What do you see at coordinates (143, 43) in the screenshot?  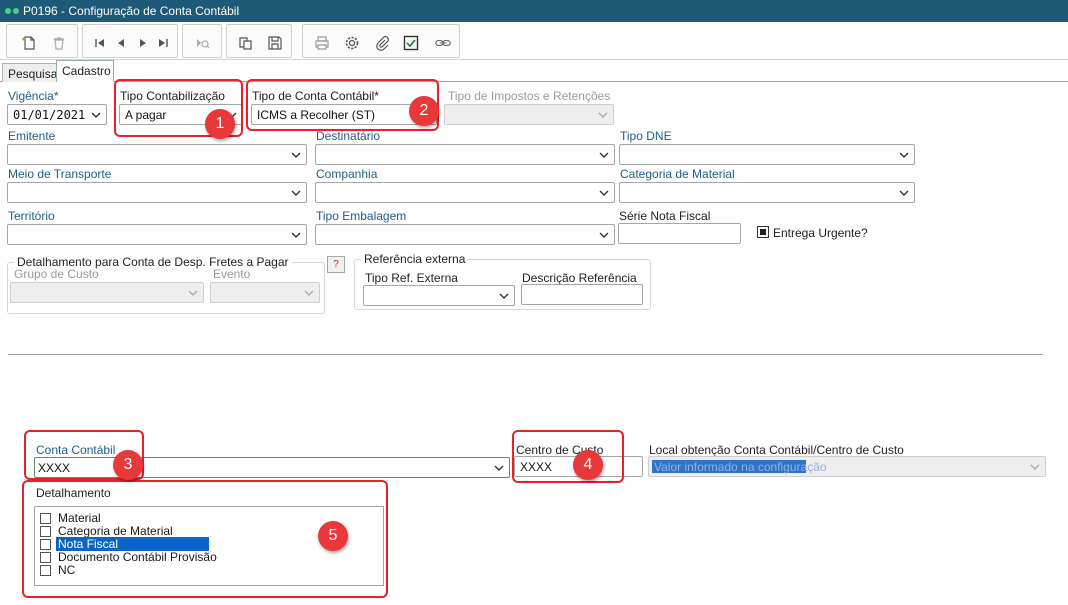 I see `next-record-icon` at bounding box center [143, 43].